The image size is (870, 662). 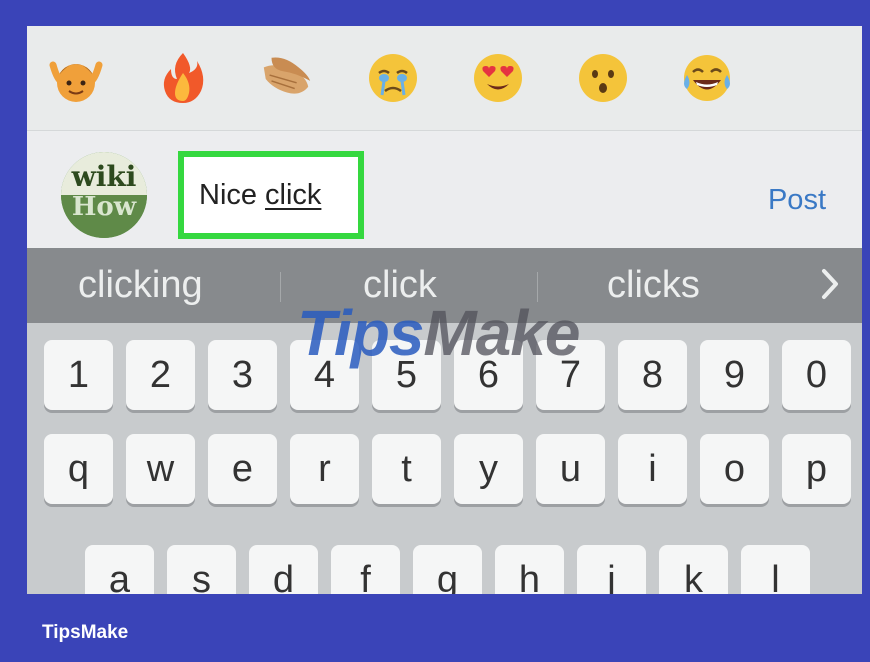 What do you see at coordinates (406, 469) in the screenshot?
I see `key-t: t` at bounding box center [406, 469].